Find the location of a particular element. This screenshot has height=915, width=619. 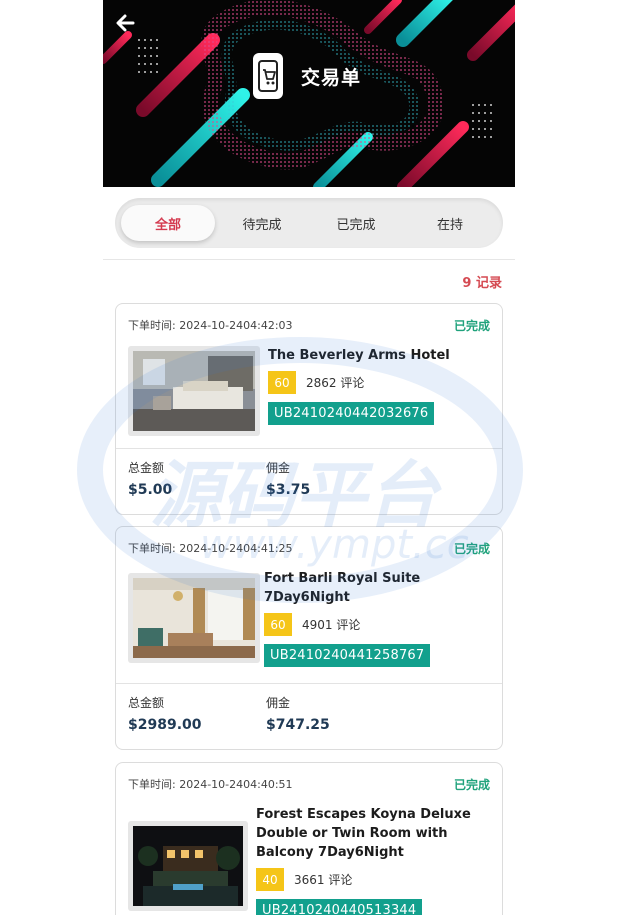

arrow-left-icon is located at coordinates (125, 23).